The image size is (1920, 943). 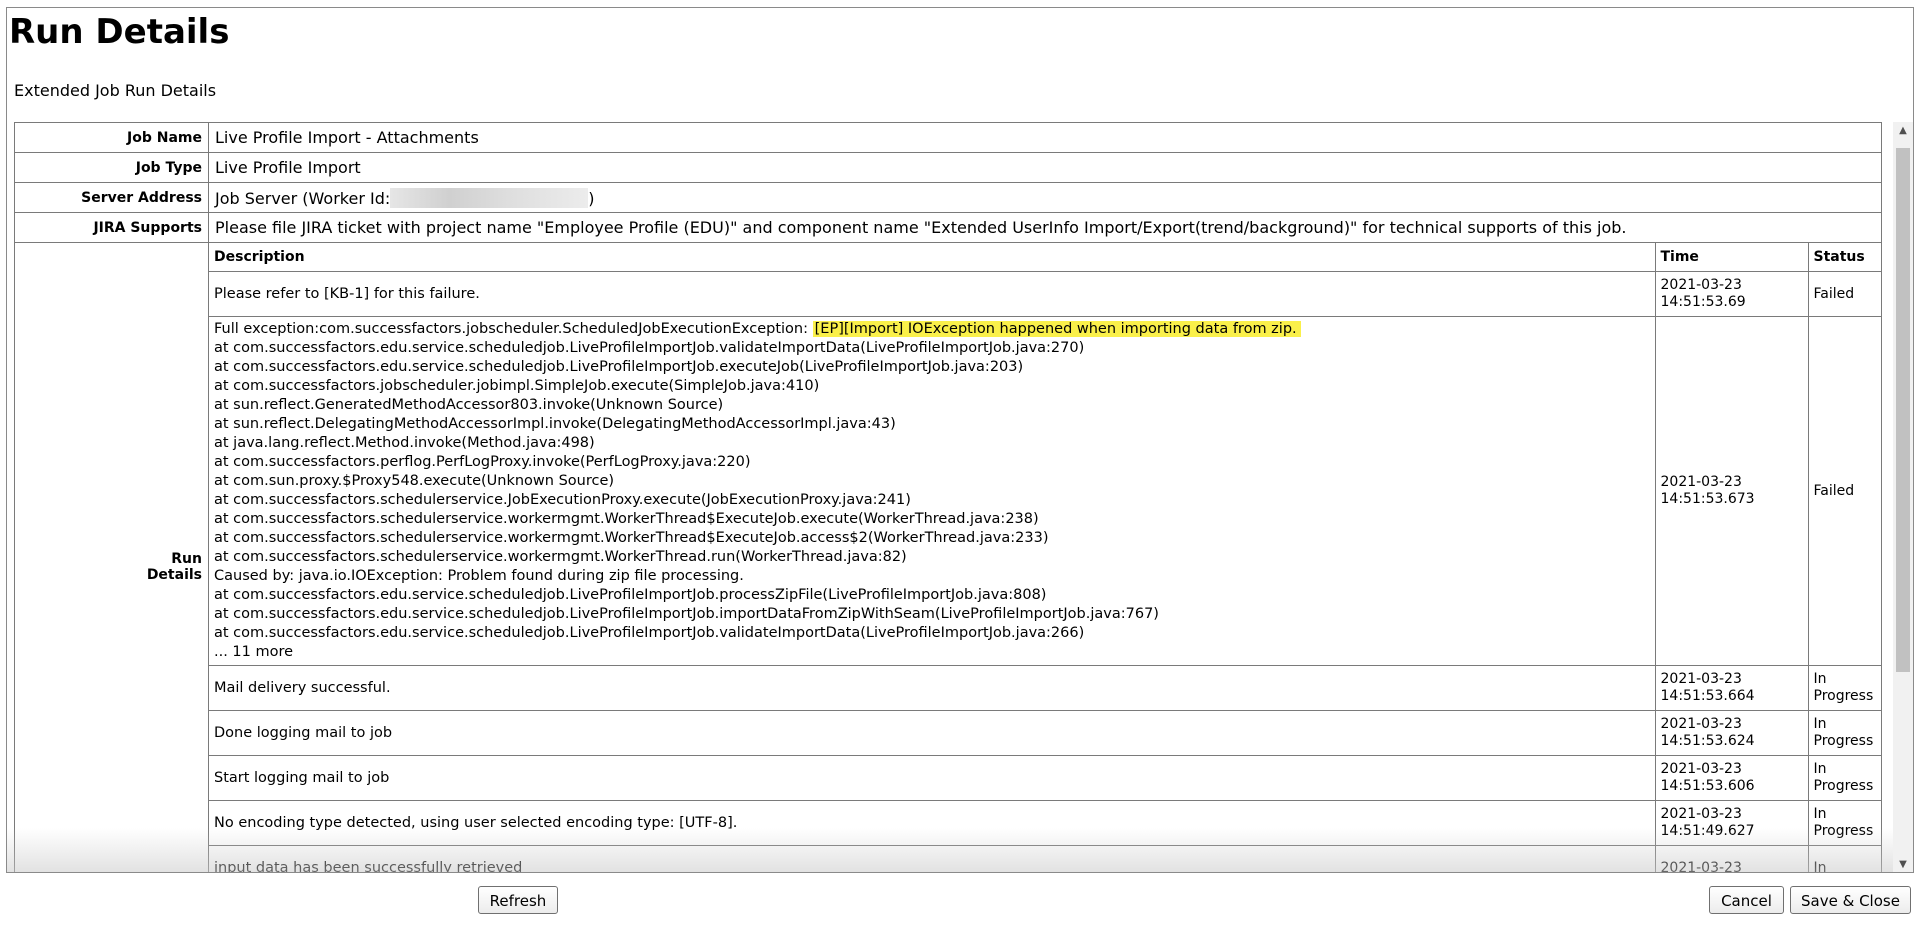 I want to click on row-description: Start logging mail to job, so click(x=932, y=778).